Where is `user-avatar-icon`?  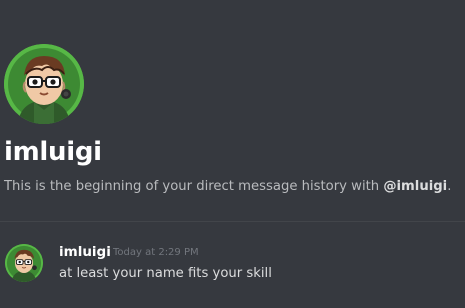
user-avatar-icon is located at coordinates (44, 84).